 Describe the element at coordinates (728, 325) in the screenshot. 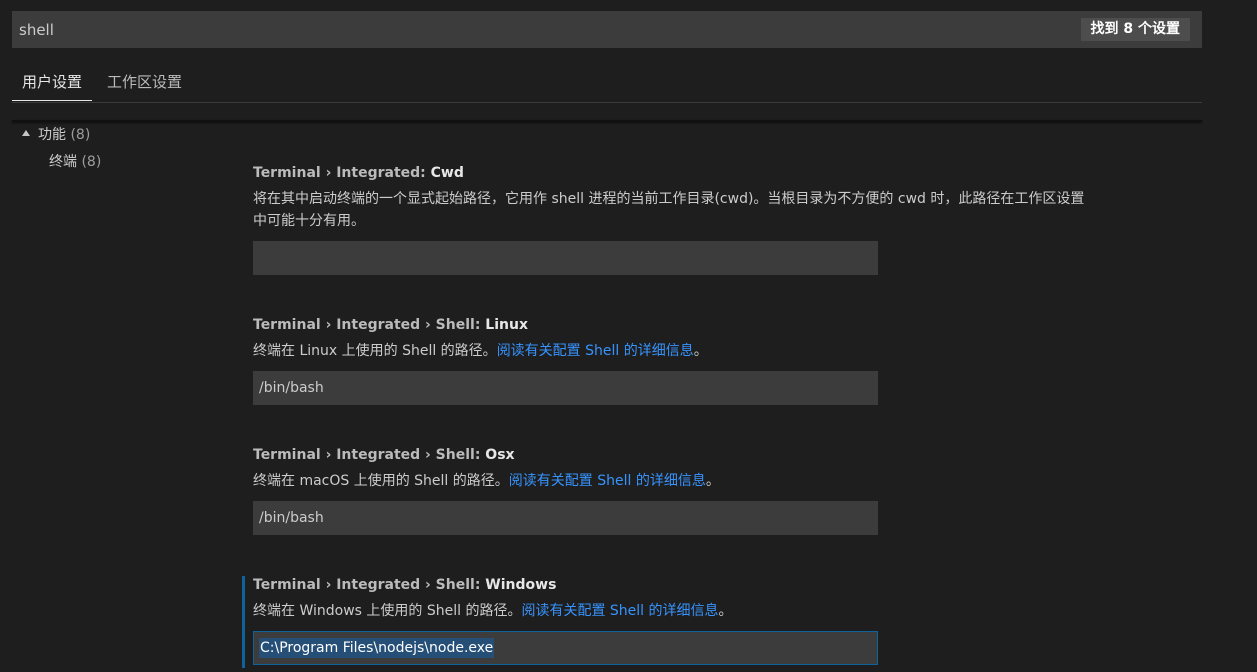

I see `setting-title: Terminal › Integrated › Shell: Linux` at that location.